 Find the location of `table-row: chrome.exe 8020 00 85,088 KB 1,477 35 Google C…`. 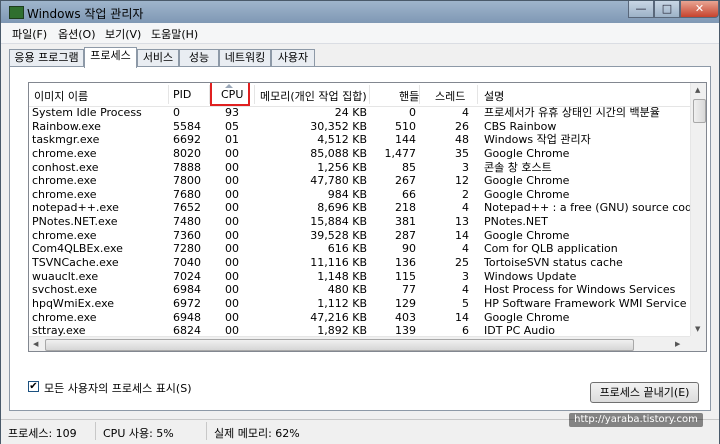

table-row: chrome.exe 8020 00 85,088 KB 1,477 35 Google C… is located at coordinates (359, 154).